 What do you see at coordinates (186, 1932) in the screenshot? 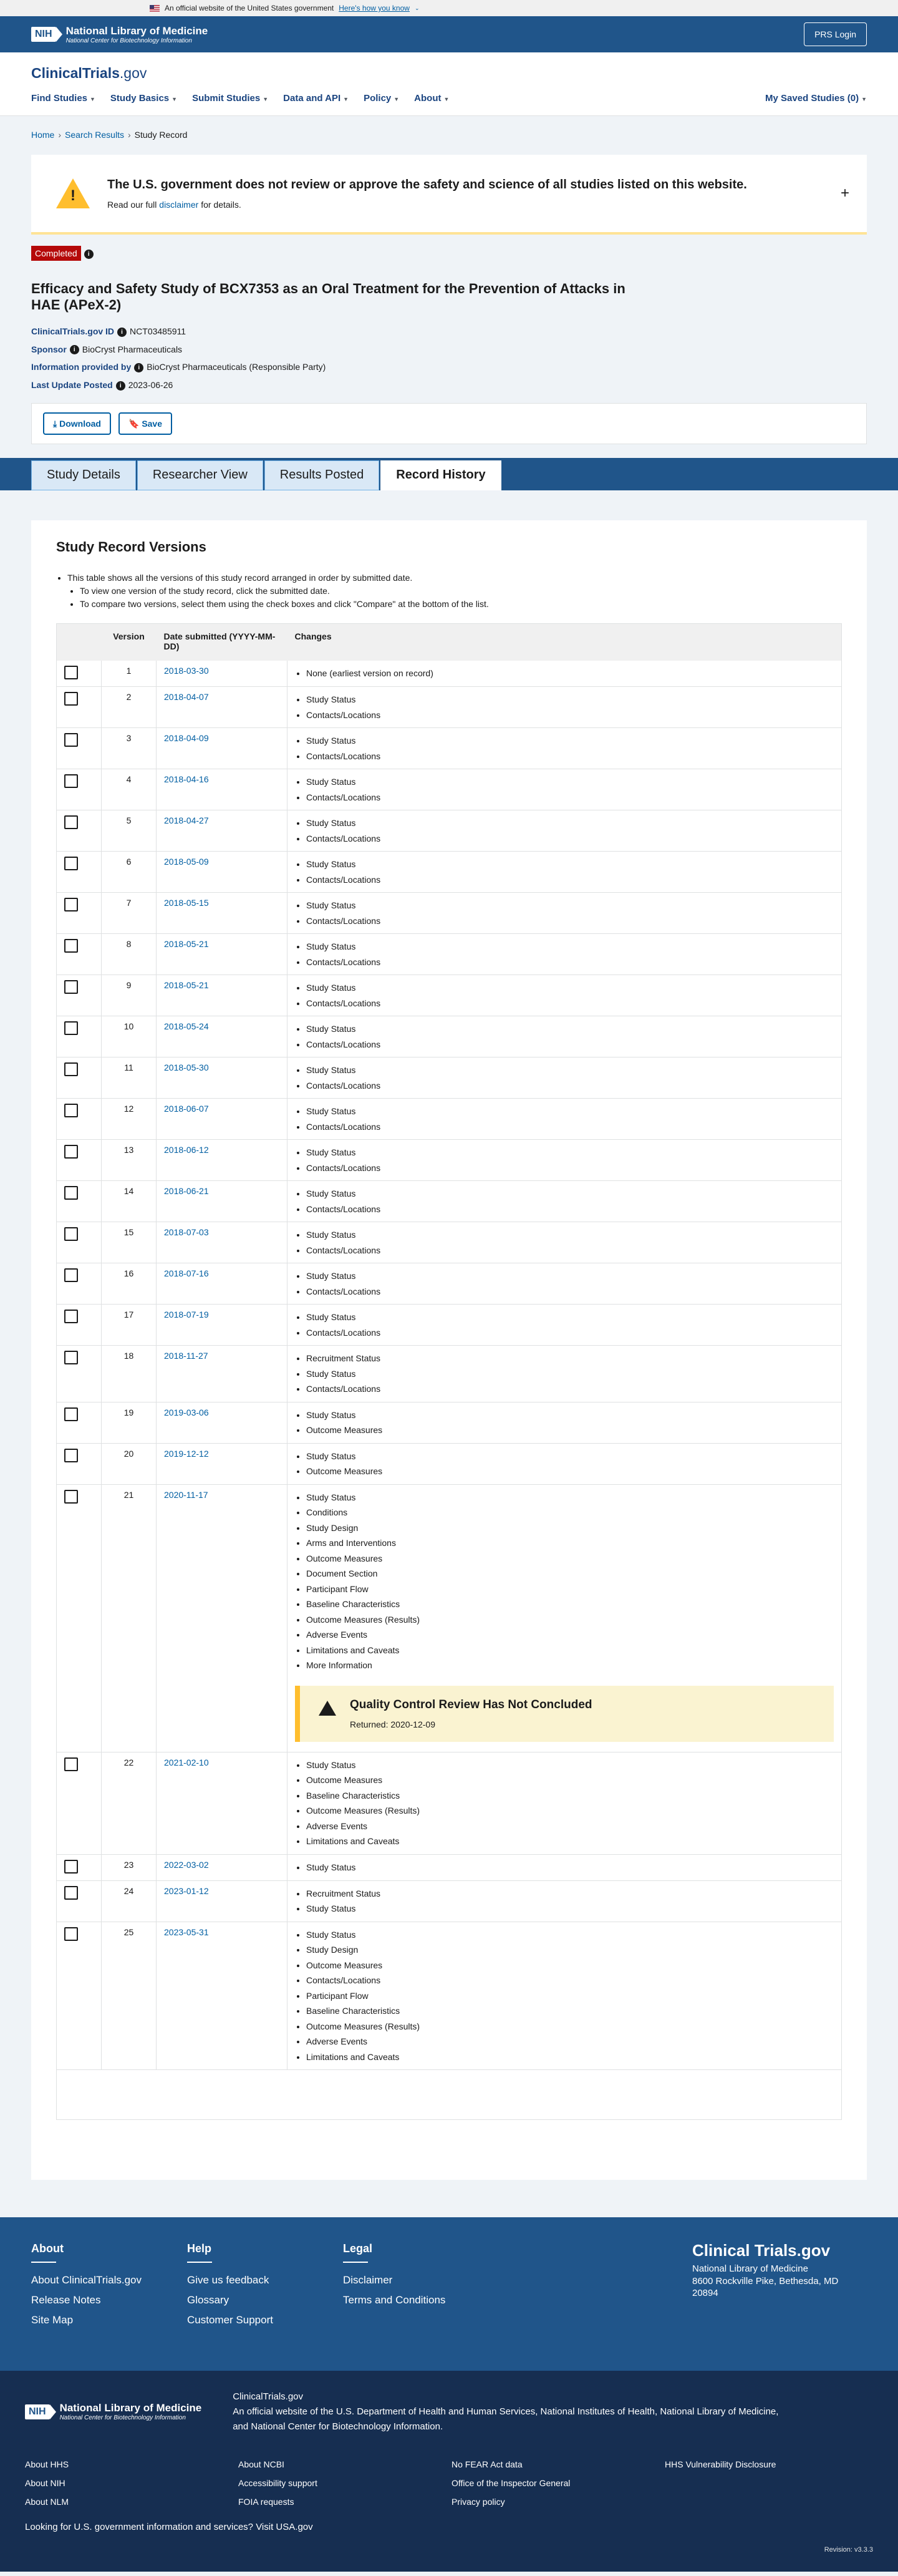
I see `version-date-link: 2023-05-31` at bounding box center [186, 1932].